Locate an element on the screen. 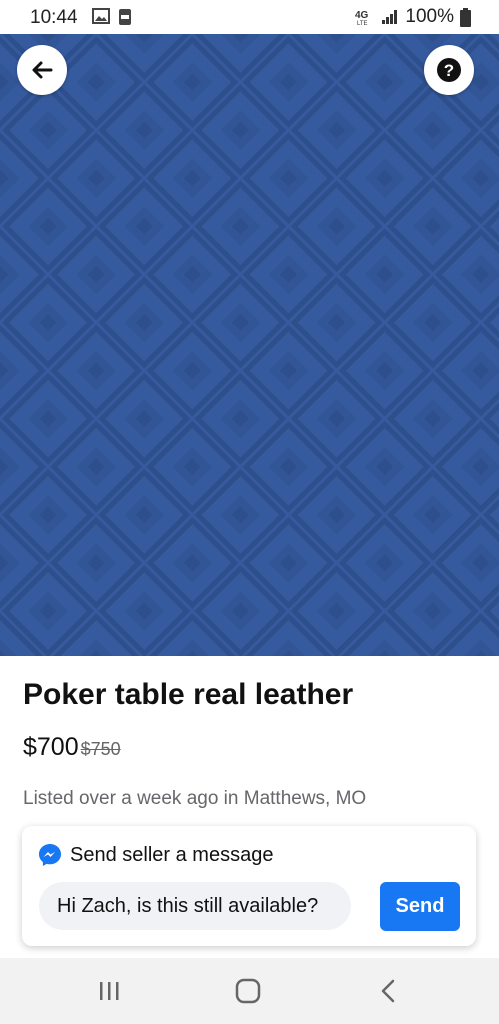 This screenshot has width=499, height=1024. message-card-heading: Send seller a message is located at coordinates (172, 854).